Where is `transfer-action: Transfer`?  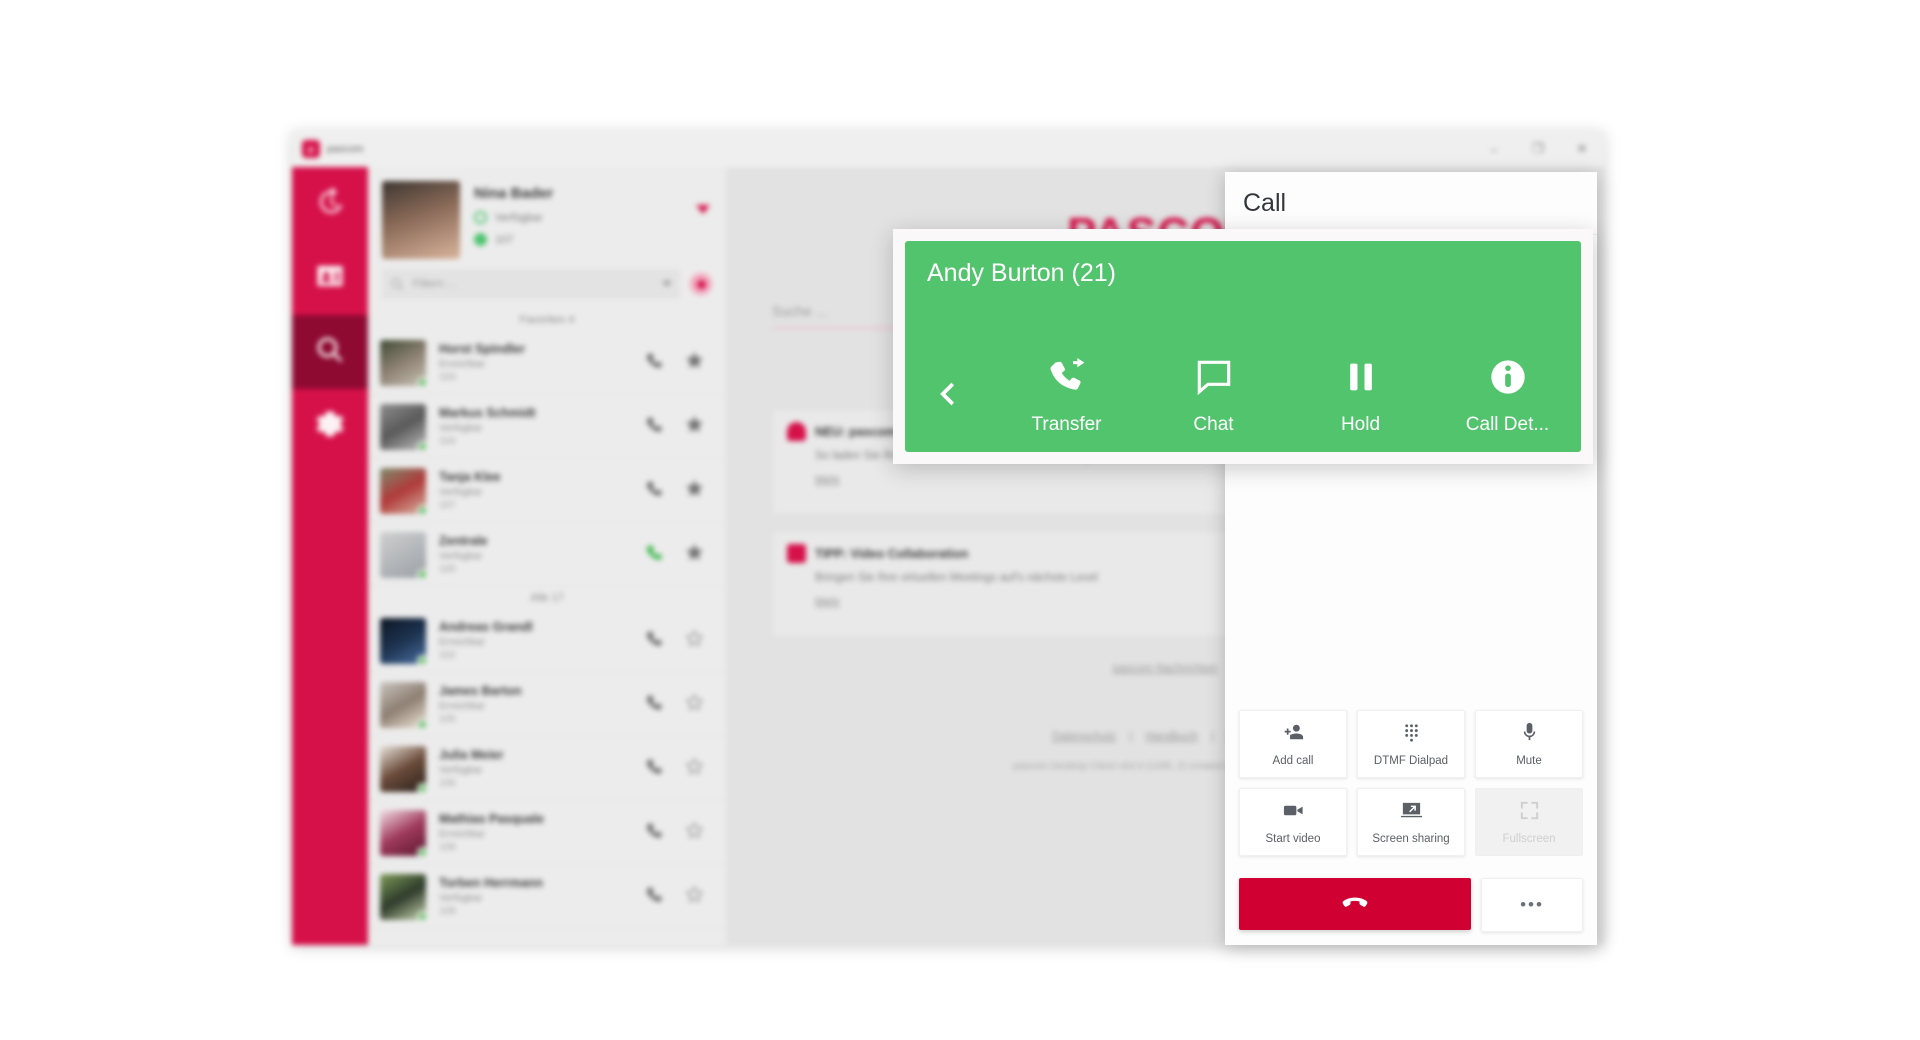 transfer-action: Transfer is located at coordinates (1066, 396).